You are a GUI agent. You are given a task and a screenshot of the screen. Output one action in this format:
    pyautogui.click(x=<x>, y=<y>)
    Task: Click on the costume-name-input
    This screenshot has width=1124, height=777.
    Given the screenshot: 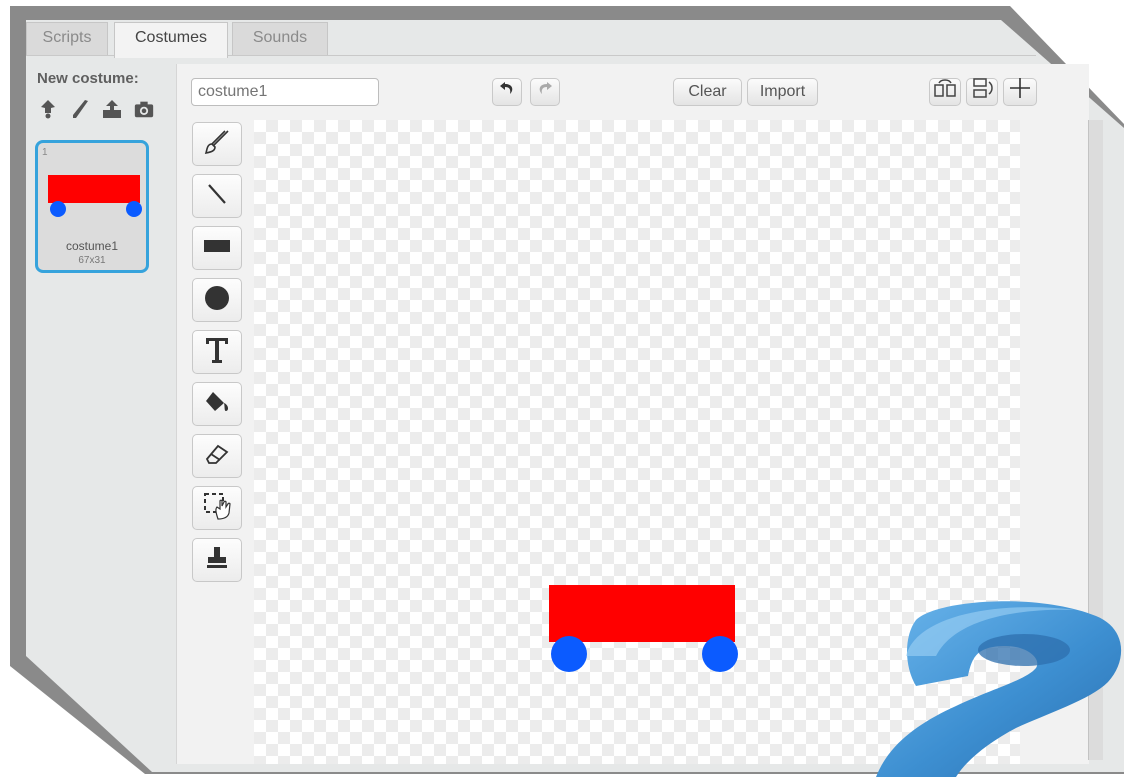 What is the action you would take?
    pyautogui.click(x=285, y=92)
    